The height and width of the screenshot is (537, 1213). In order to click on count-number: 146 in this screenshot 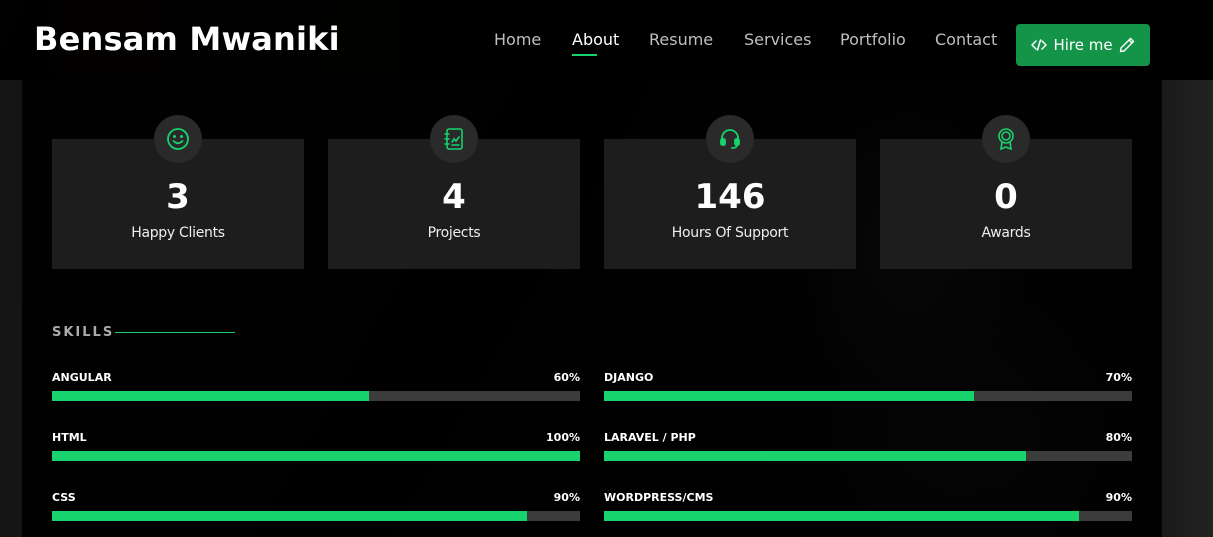, I will do `click(730, 197)`.